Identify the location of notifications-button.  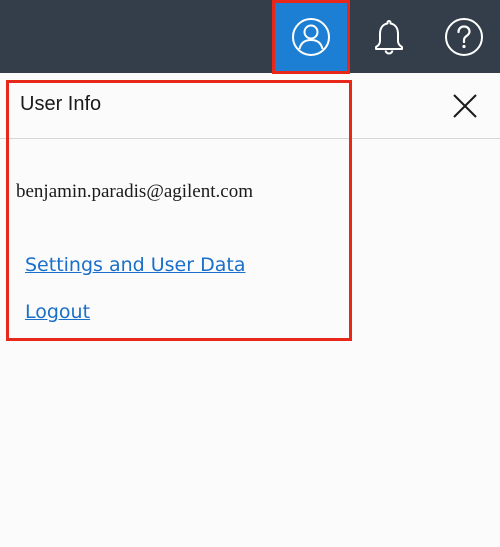
(389, 36).